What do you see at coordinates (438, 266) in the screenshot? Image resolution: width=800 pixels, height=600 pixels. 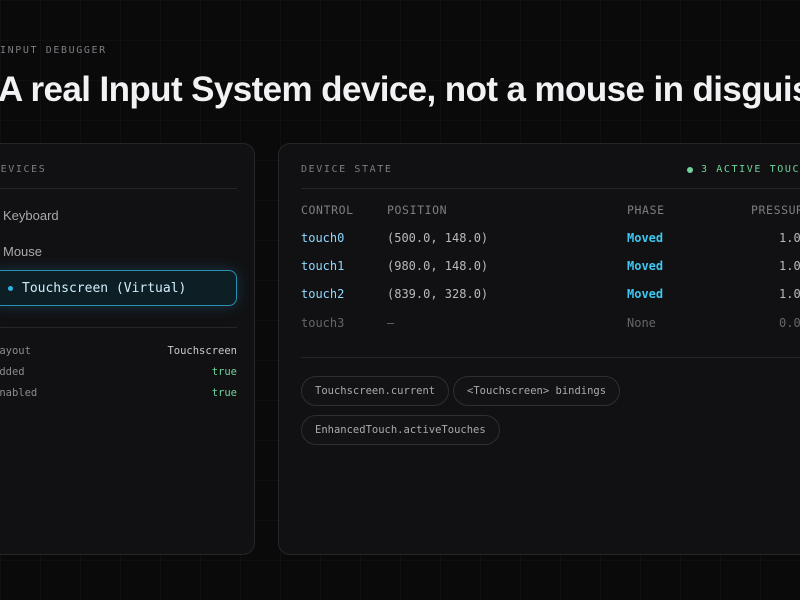 I see `touch-position: (980.0, 148.0)` at bounding box center [438, 266].